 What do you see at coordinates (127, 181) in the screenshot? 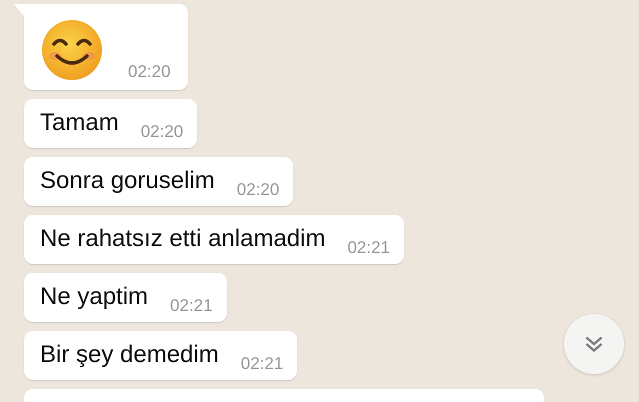
I see `message-text: Sonra goruselim` at bounding box center [127, 181].